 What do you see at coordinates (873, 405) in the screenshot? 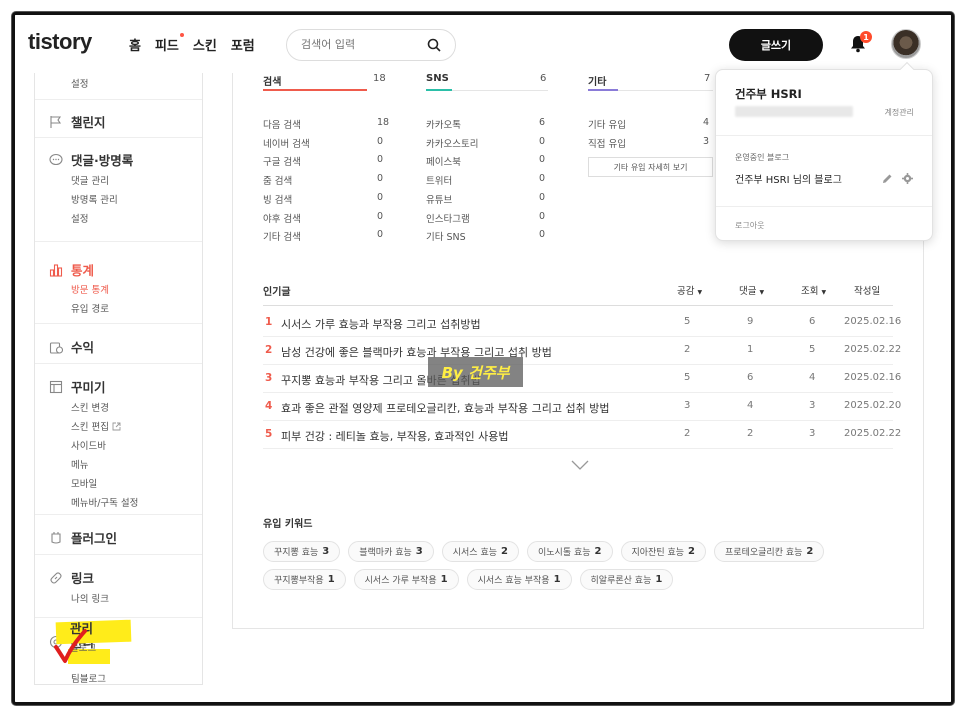
I see `post-date: 2025.02.20` at bounding box center [873, 405].